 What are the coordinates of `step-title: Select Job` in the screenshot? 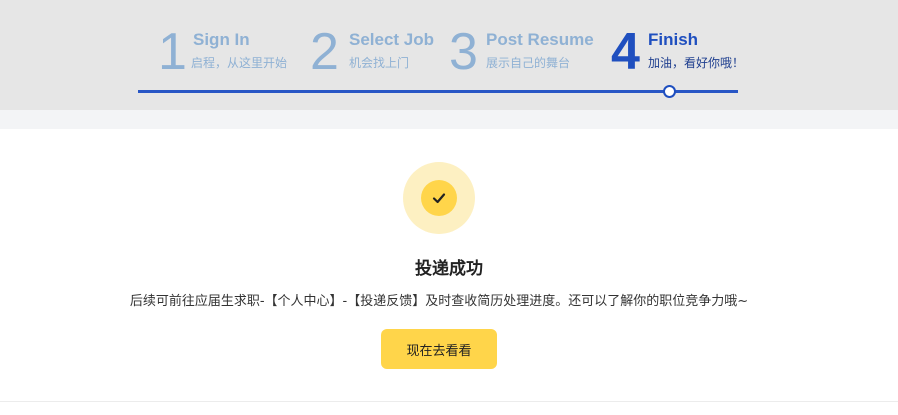 It's located at (392, 39).